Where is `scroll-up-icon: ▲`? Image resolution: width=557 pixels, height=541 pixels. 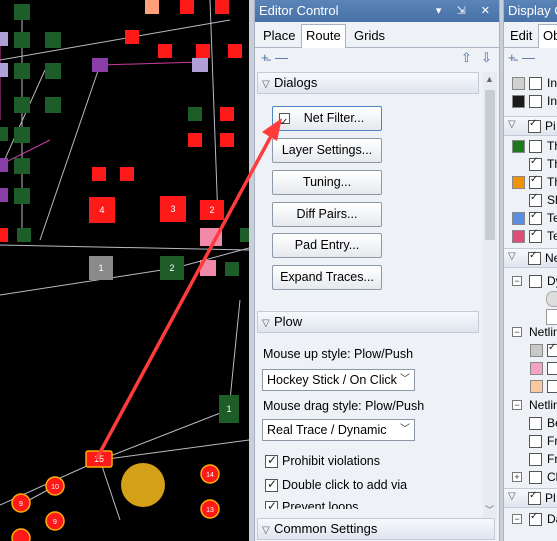 scroll-up-icon: ▲ is located at coordinates (489, 79).